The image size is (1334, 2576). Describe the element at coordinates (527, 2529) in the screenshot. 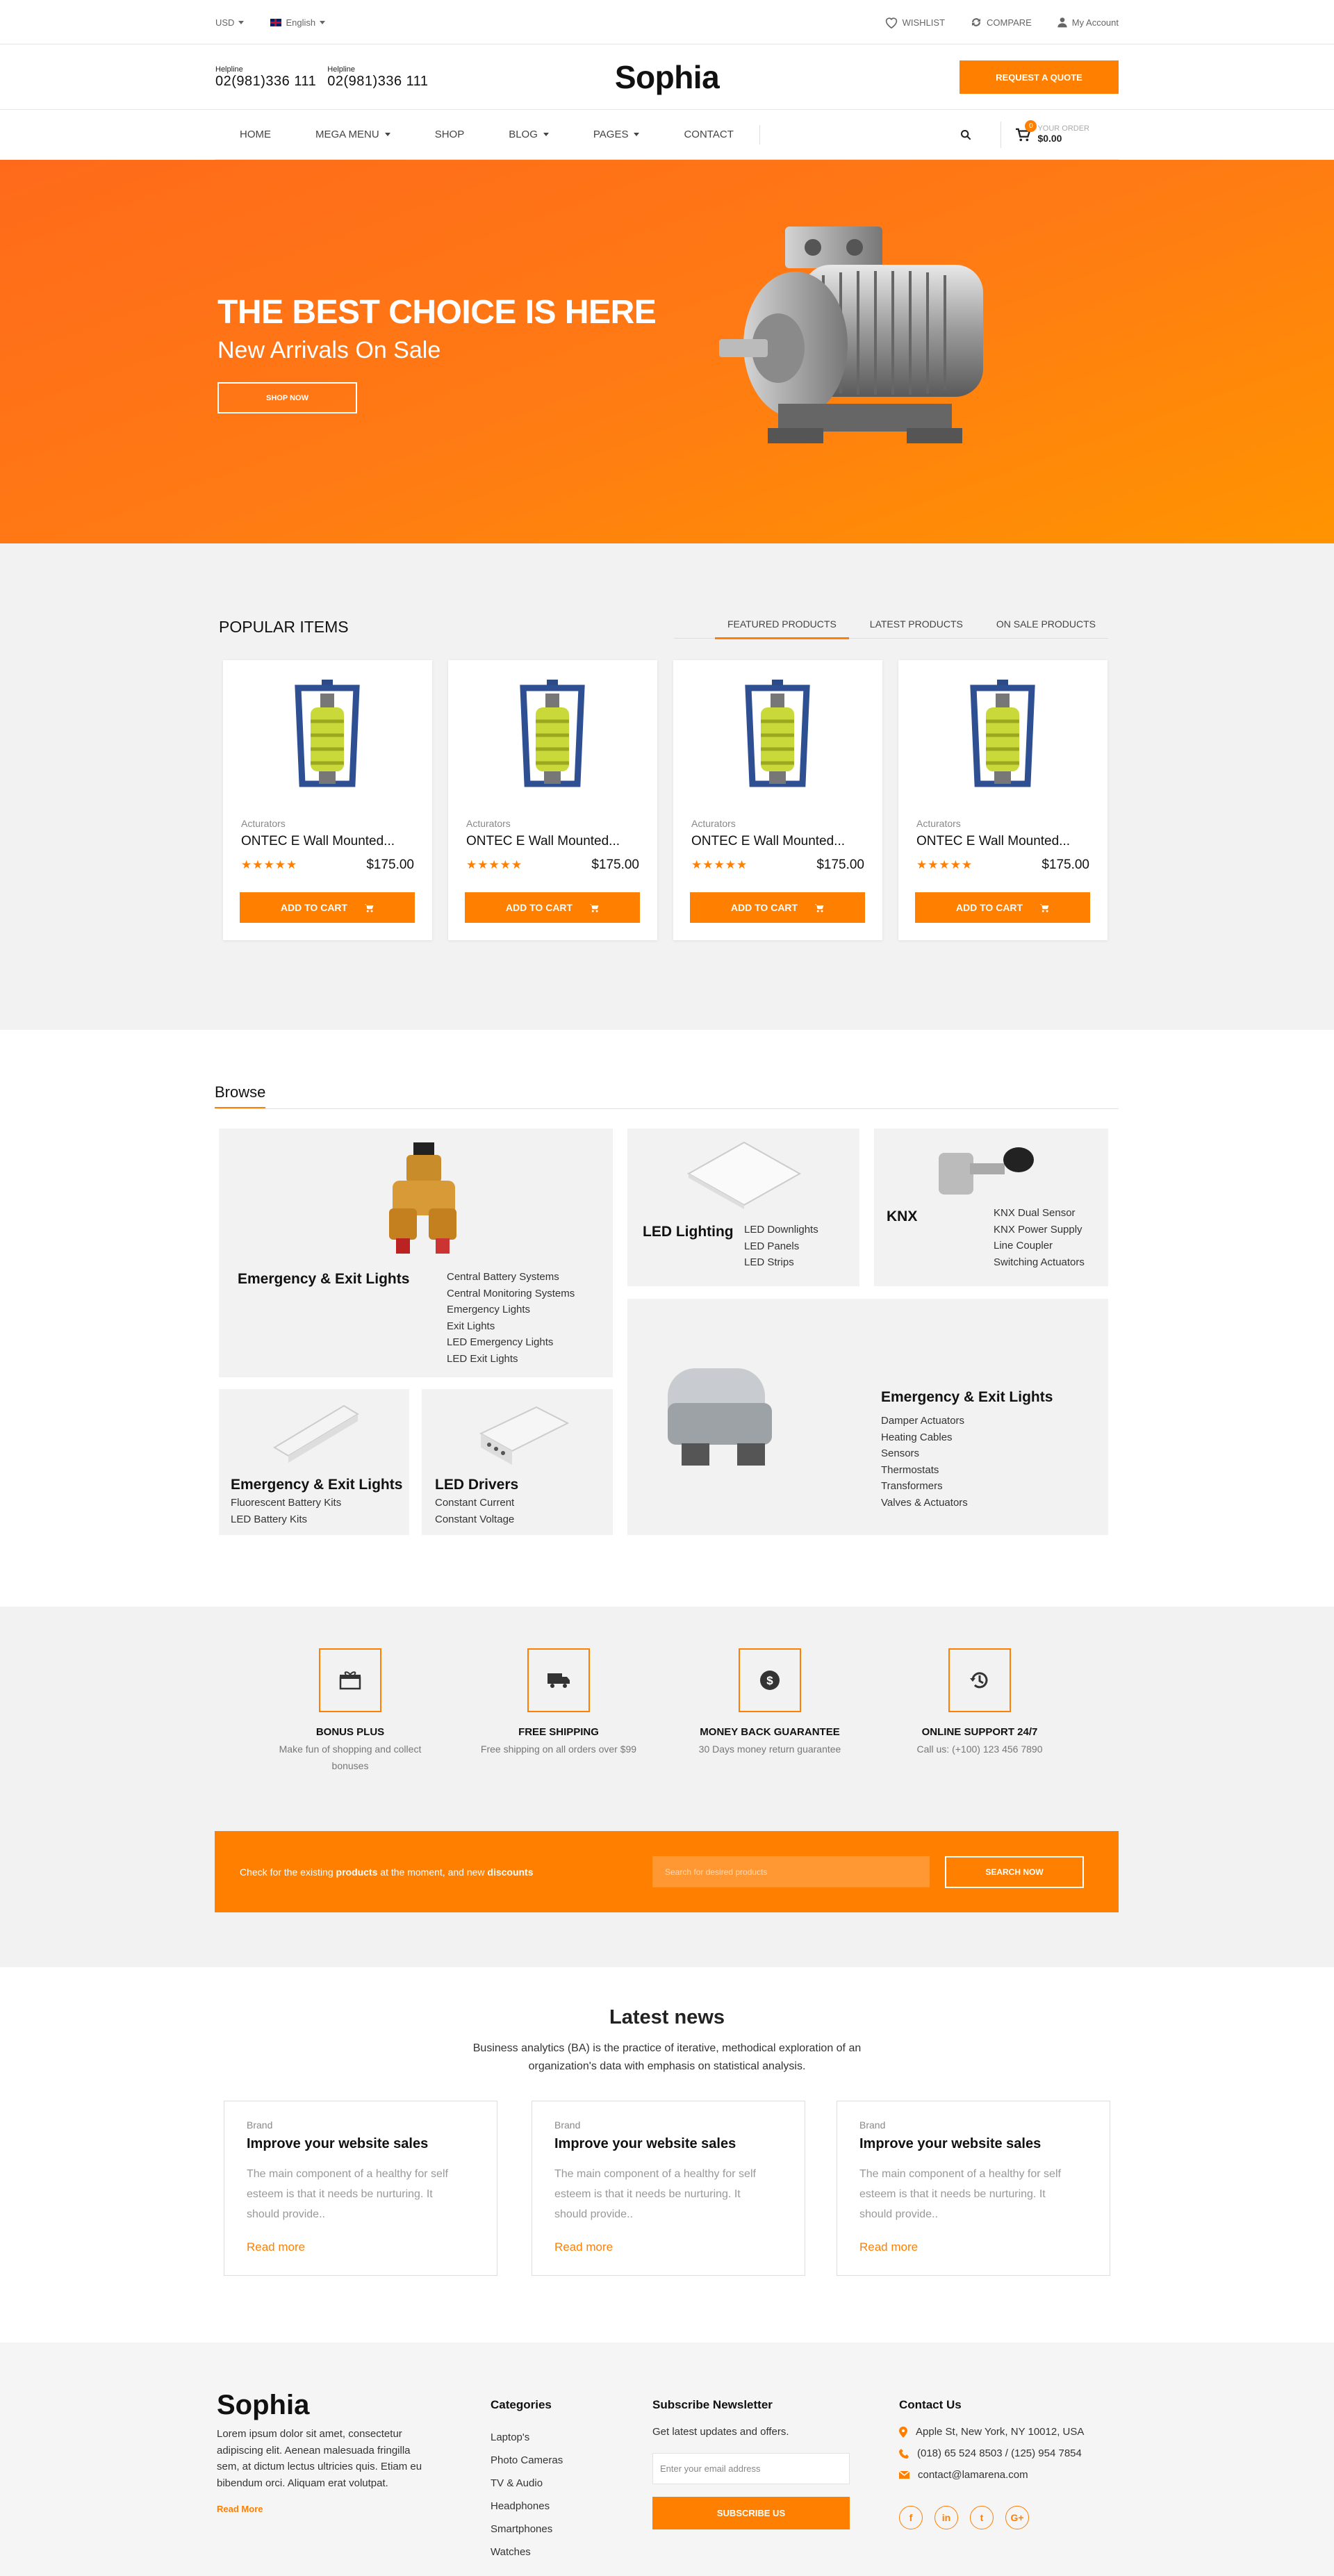

I see `footer-link: Smartphones` at that location.